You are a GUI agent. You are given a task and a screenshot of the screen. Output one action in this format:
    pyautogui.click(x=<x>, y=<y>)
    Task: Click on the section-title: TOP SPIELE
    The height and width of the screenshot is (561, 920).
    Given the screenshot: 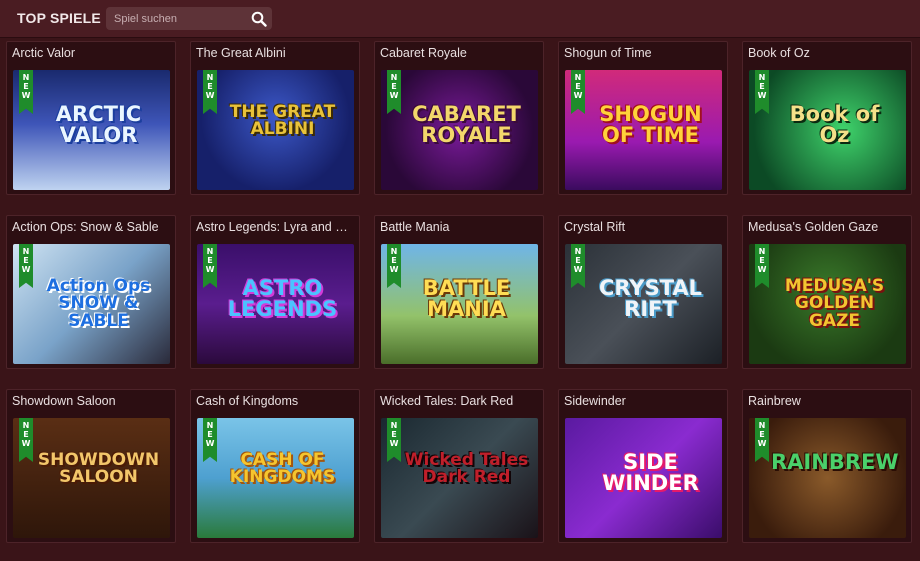 What is the action you would take?
    pyautogui.click(x=59, y=18)
    